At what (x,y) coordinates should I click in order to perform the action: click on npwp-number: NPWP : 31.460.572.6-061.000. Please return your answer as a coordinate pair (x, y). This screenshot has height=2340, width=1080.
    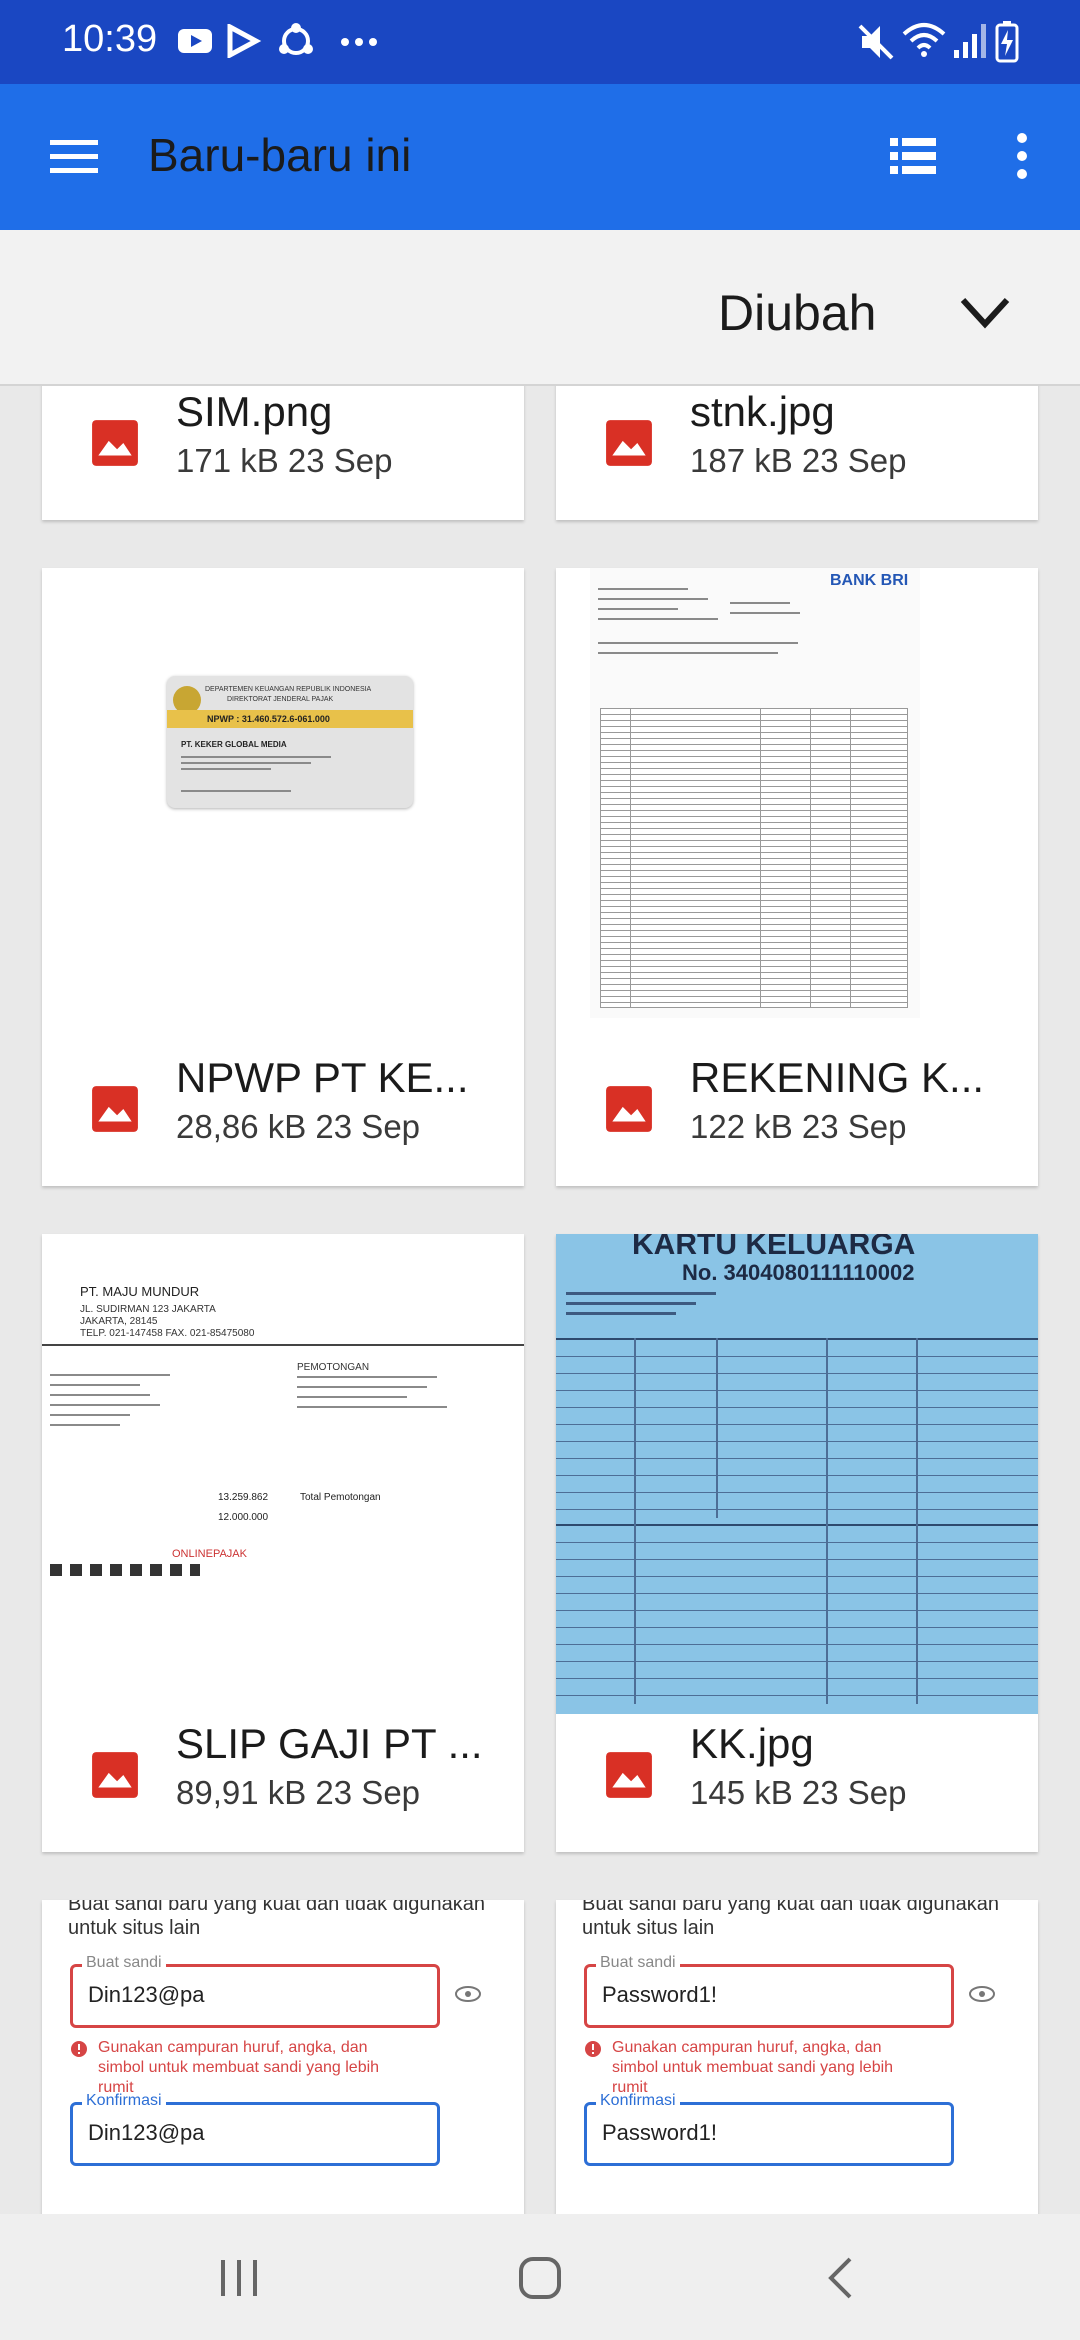
    Looking at the image, I should click on (268, 719).